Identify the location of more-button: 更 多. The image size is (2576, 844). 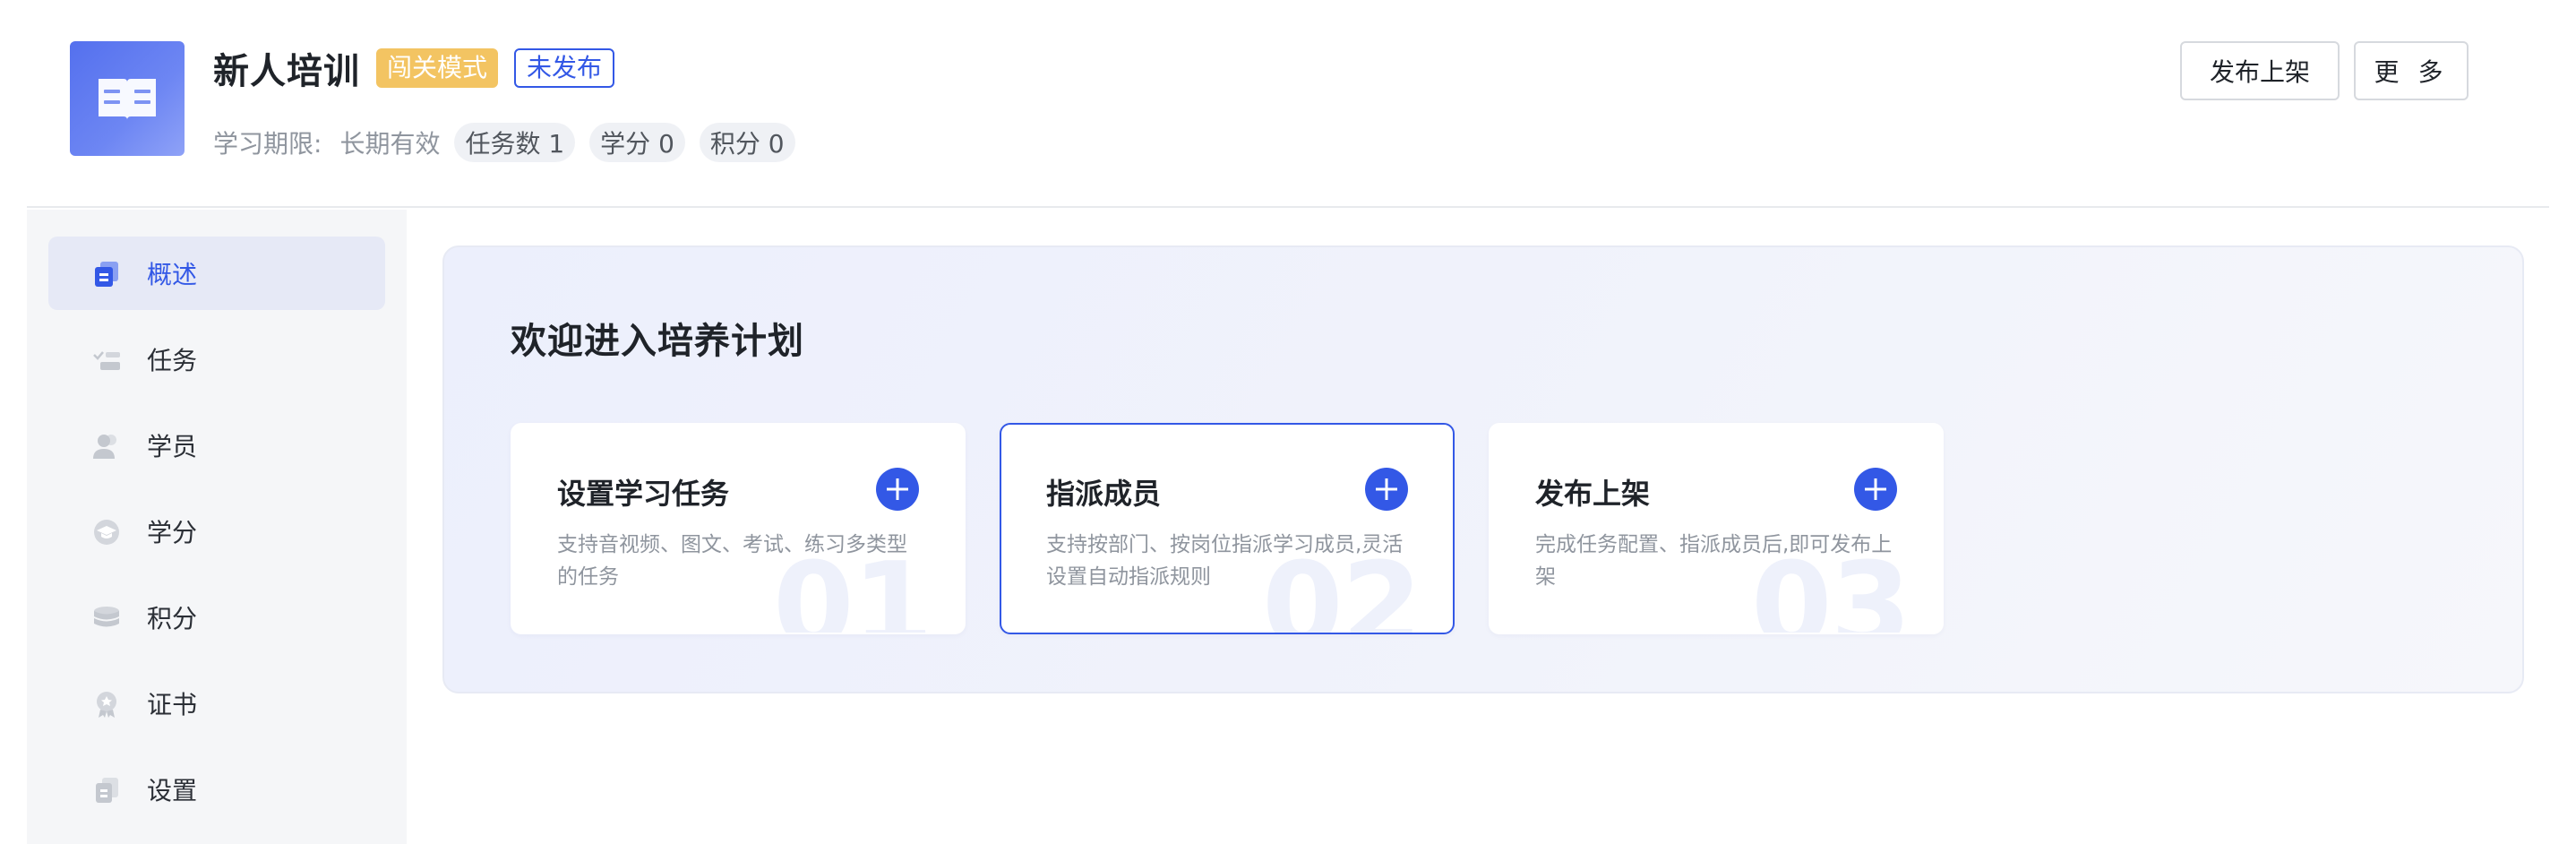
(2411, 70).